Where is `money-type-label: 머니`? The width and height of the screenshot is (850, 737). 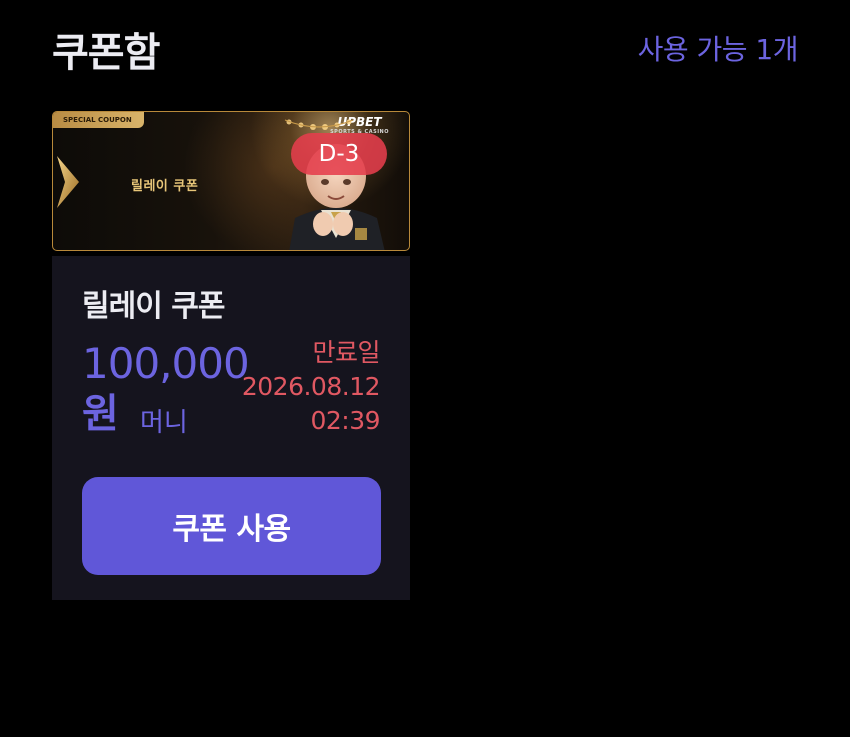
money-type-label: 머니 is located at coordinates (164, 423).